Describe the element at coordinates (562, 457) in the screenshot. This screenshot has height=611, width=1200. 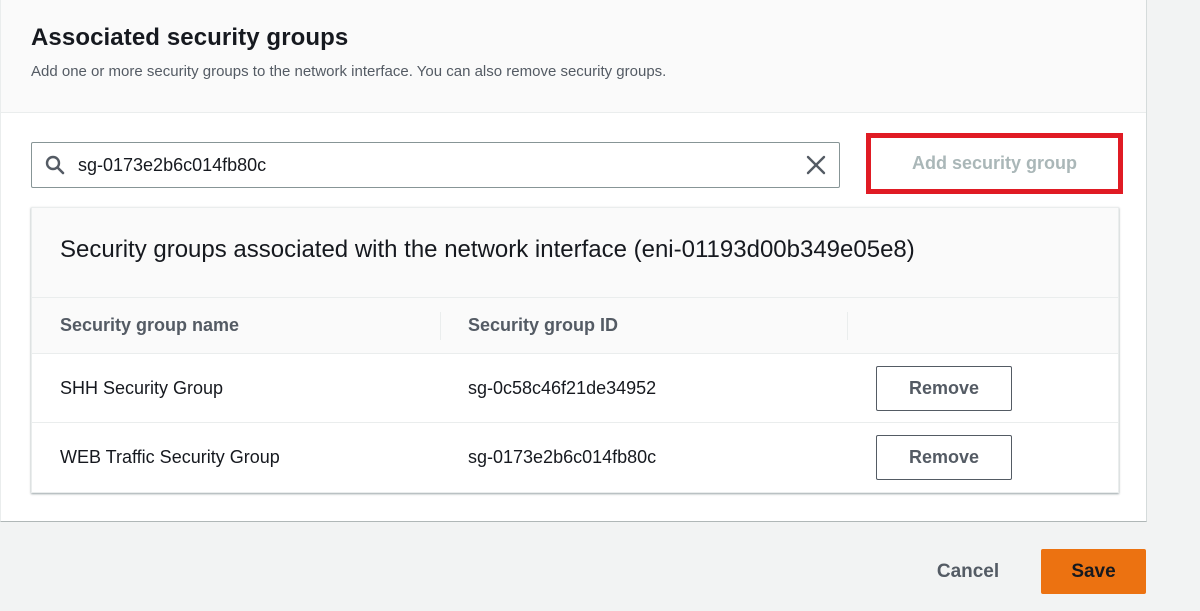
I see `security-group-id: sg-0173e2b6c014fb80c` at that location.